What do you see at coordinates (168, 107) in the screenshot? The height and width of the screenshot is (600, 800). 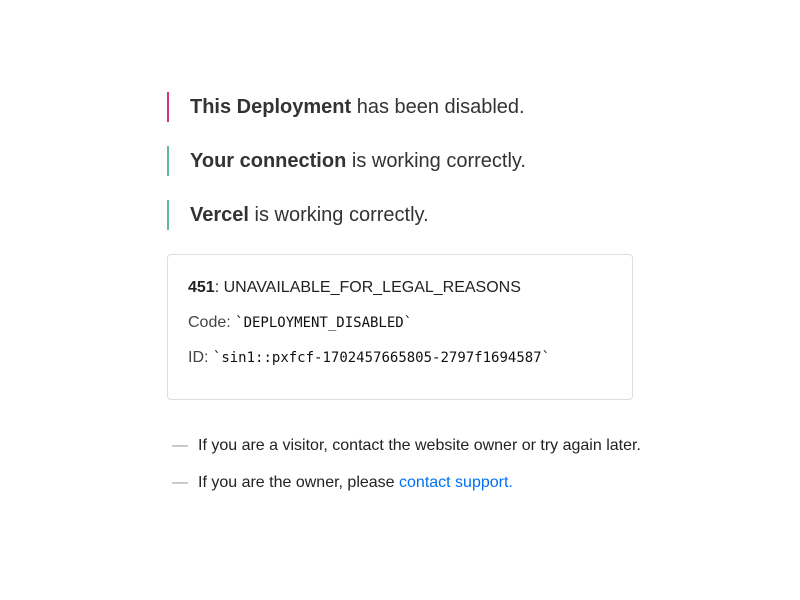 I see `status-bar-error` at bounding box center [168, 107].